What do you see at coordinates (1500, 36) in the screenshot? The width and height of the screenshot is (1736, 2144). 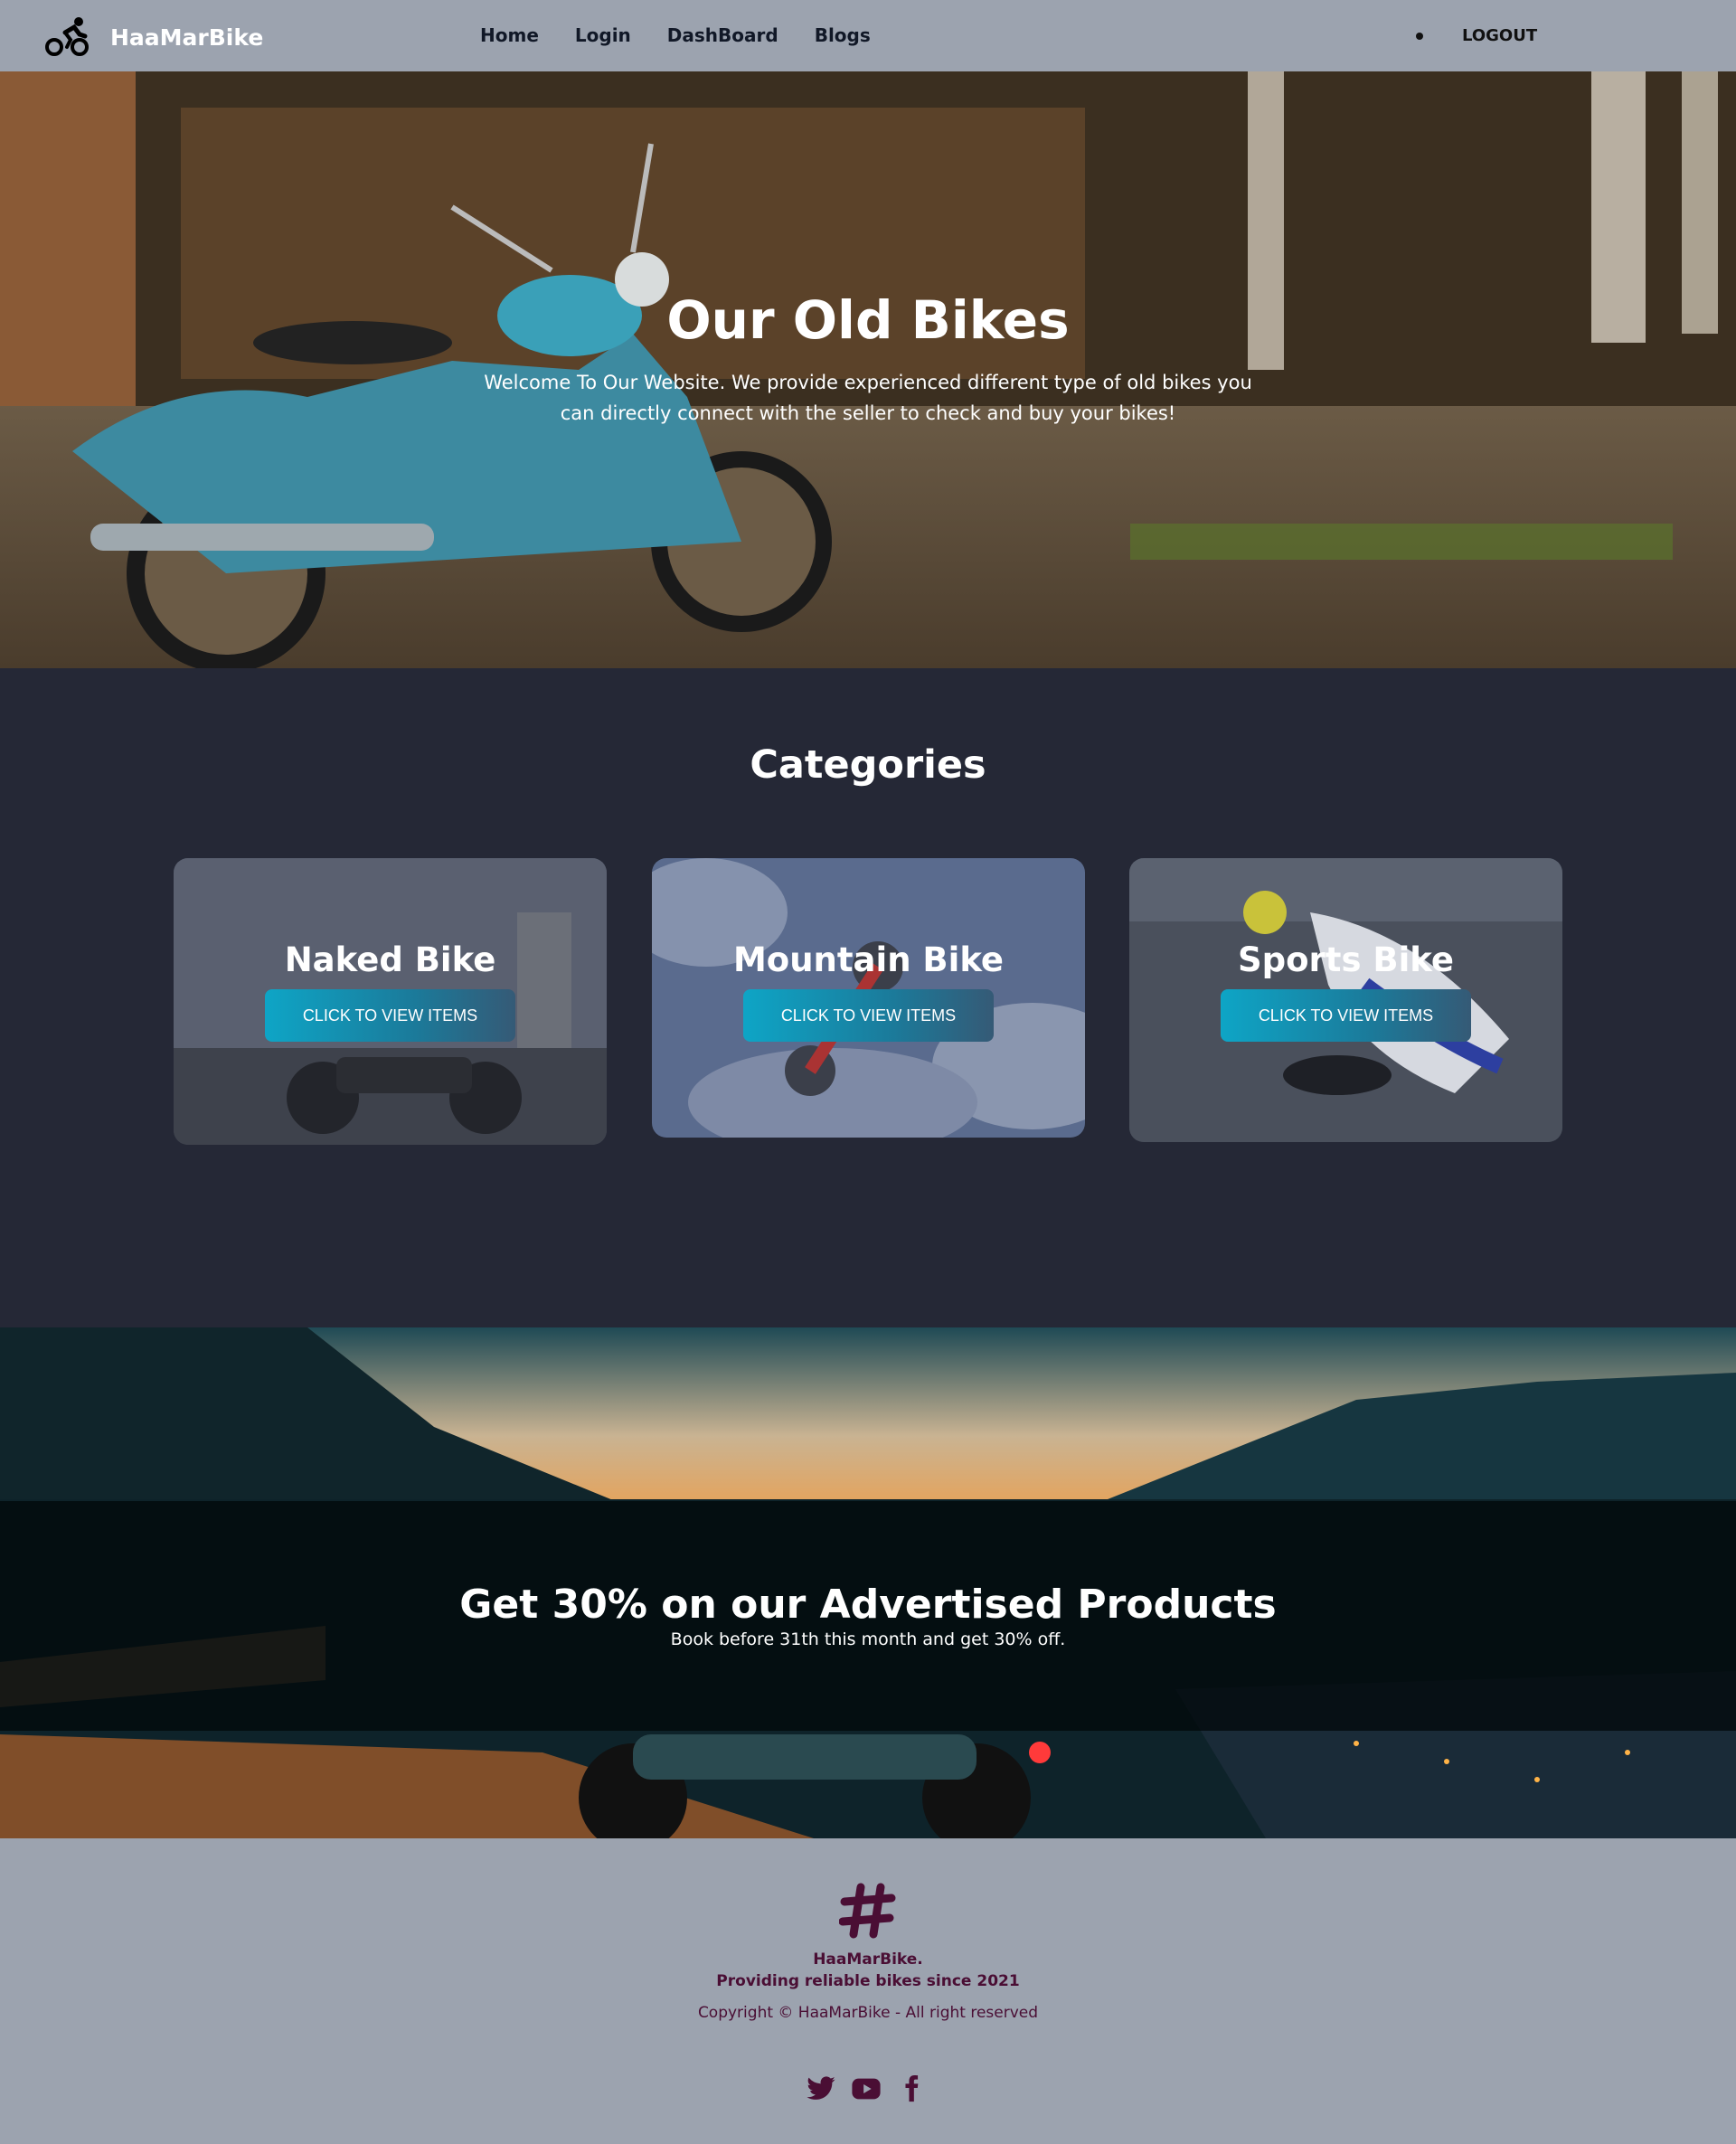 I see `logout-button: LOGOUT` at bounding box center [1500, 36].